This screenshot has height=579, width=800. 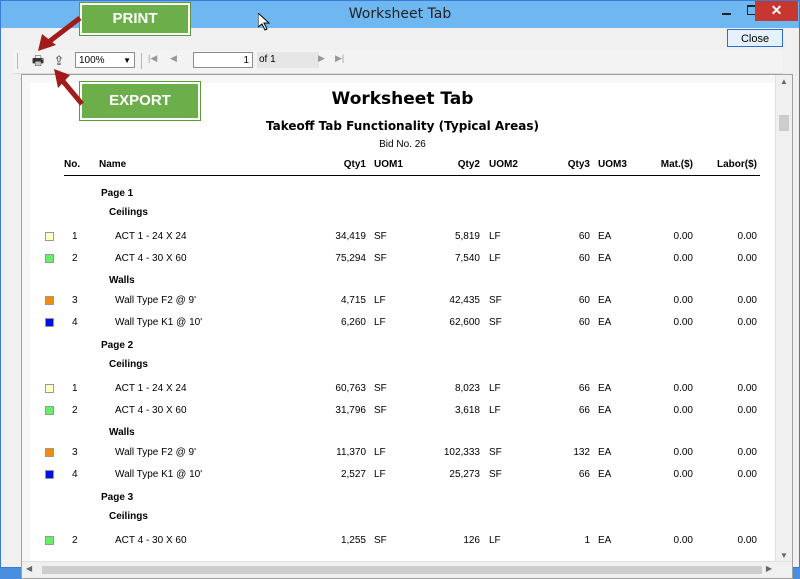 I want to click on scroll-down-icon: ▼, so click(x=784, y=555).